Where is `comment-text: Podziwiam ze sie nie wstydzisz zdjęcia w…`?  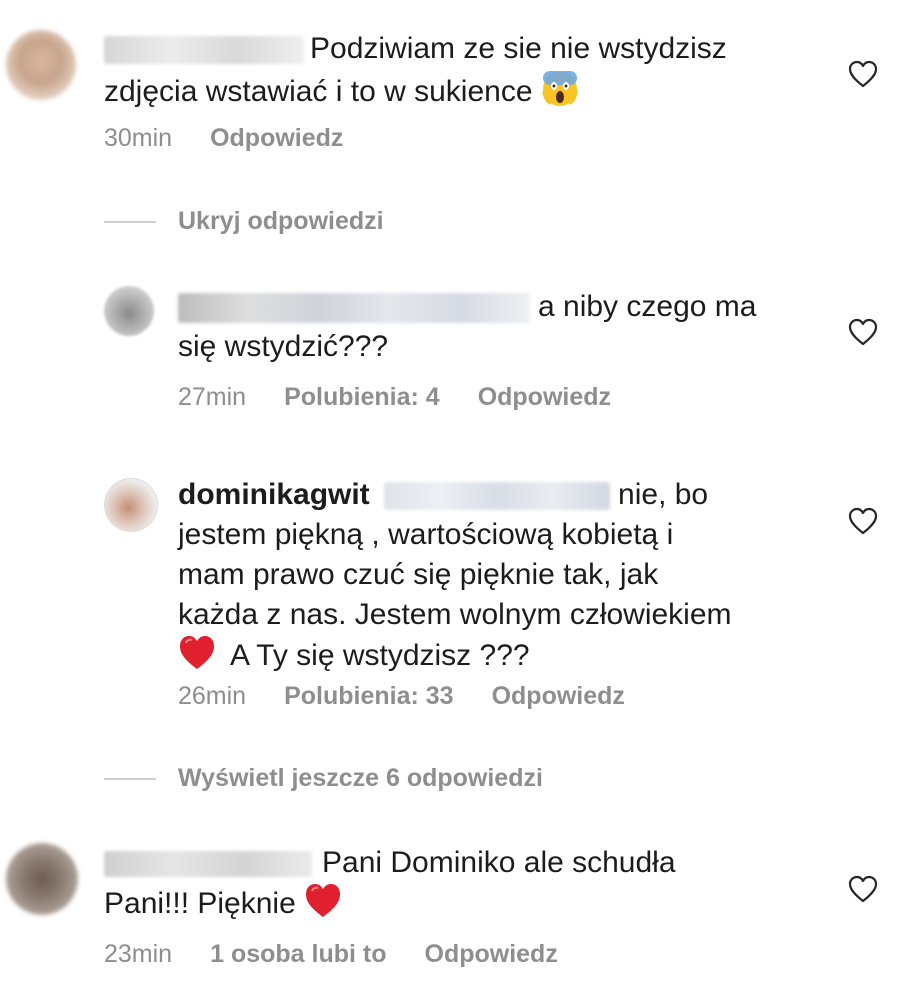
comment-text: Podziwiam ze sie nie wstydzisz zdjęcia w… is located at coordinates (454, 73).